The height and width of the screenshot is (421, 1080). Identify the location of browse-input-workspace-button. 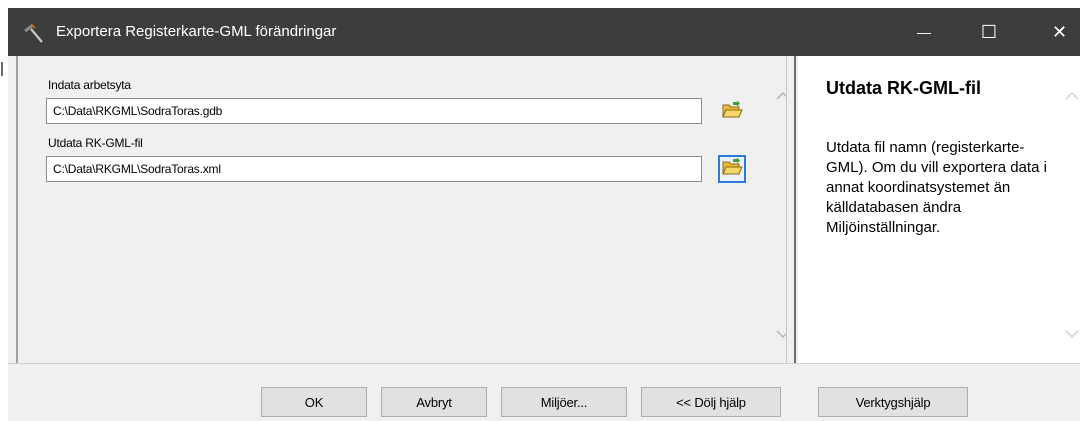
(732, 112).